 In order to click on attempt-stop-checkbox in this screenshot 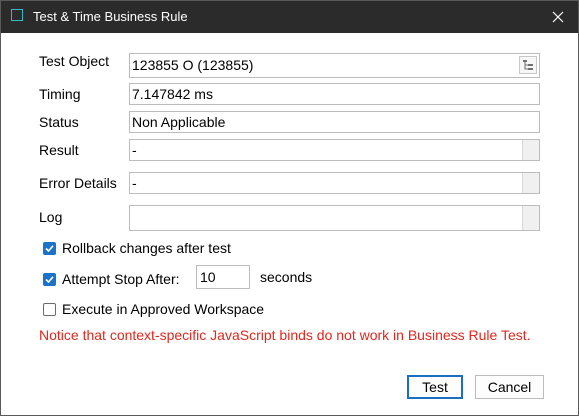, I will do `click(49, 279)`.